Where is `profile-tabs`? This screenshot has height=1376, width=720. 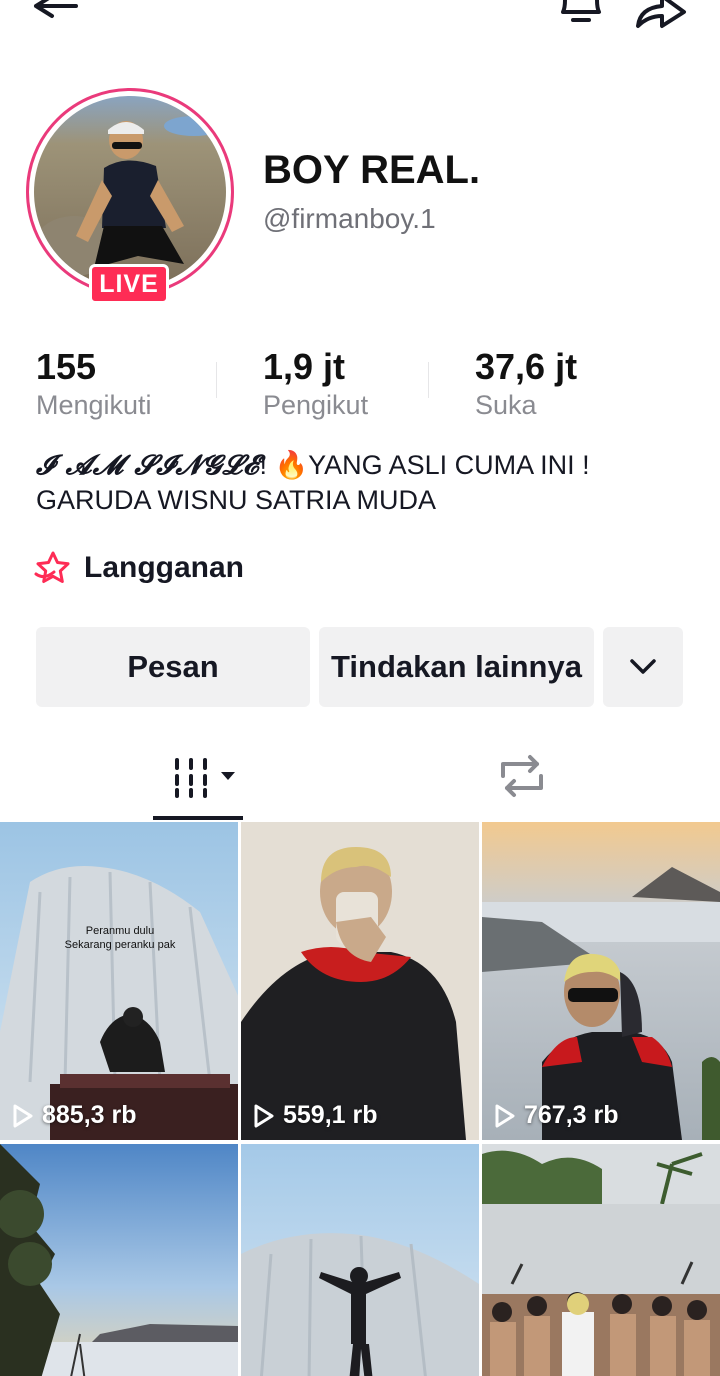 profile-tabs is located at coordinates (360, 776).